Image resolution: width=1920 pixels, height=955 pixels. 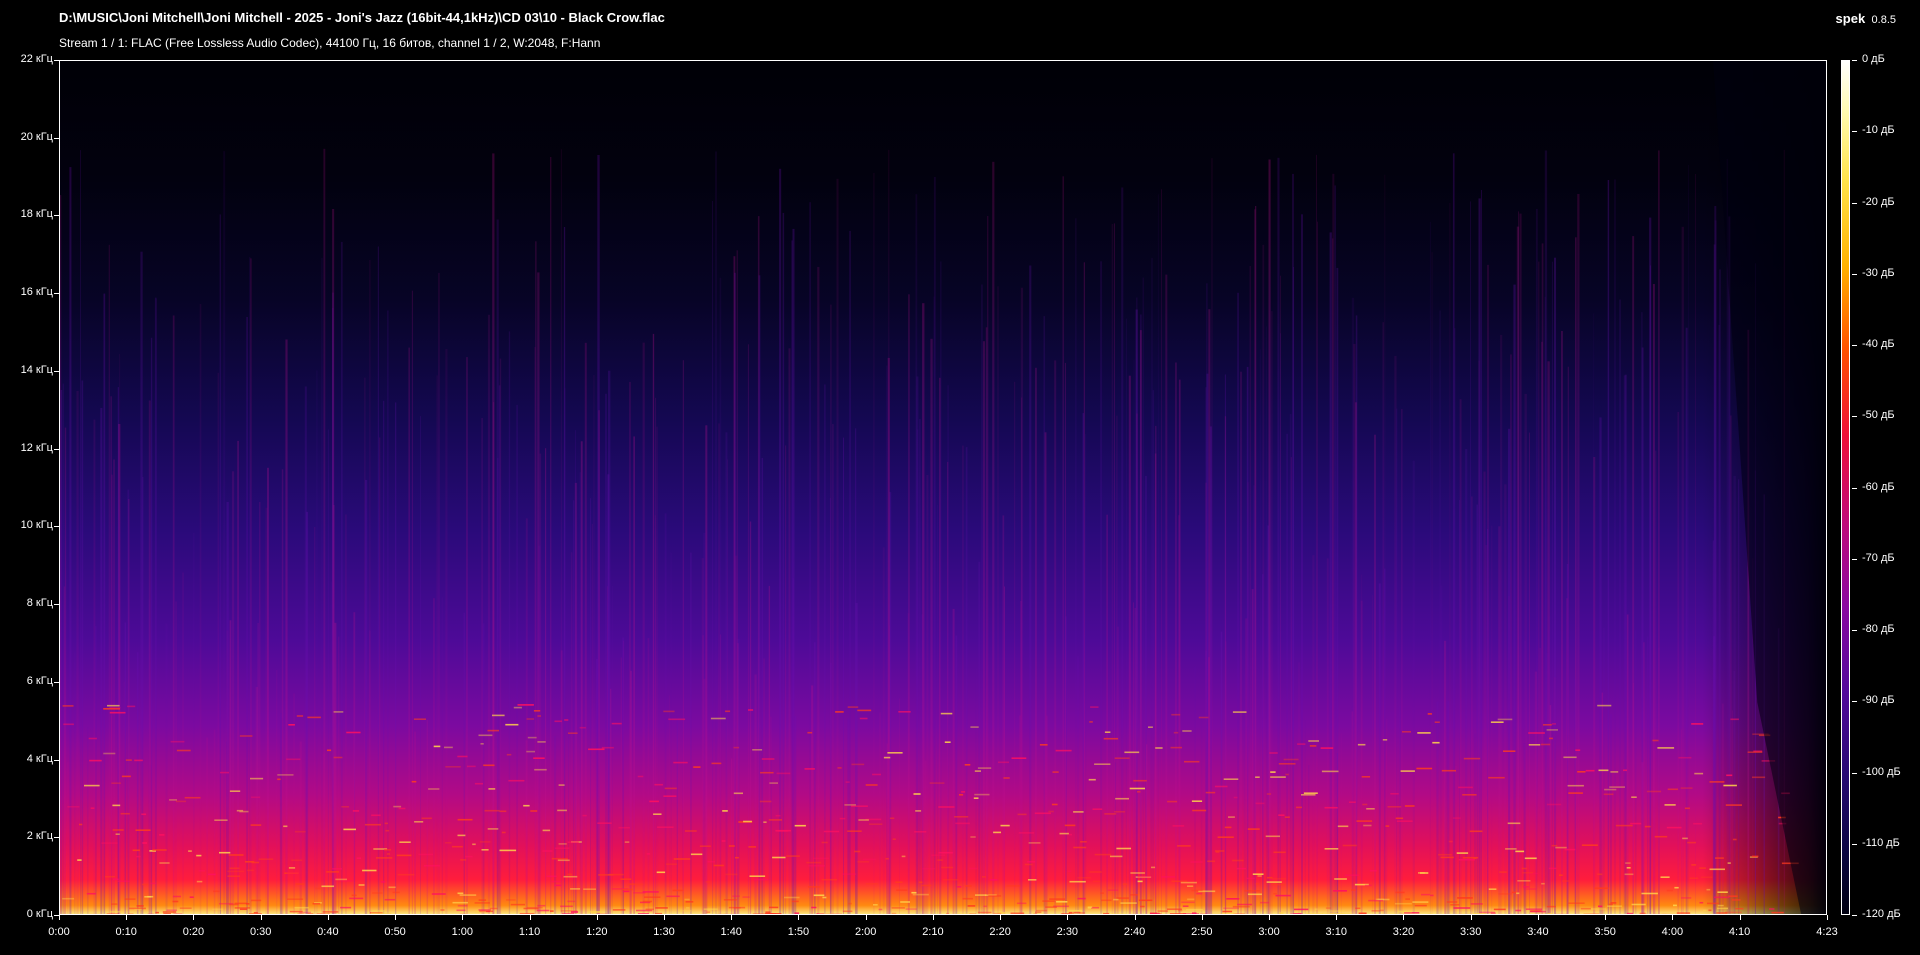 What do you see at coordinates (1854, 844) in the screenshot?
I see `db-tick` at bounding box center [1854, 844].